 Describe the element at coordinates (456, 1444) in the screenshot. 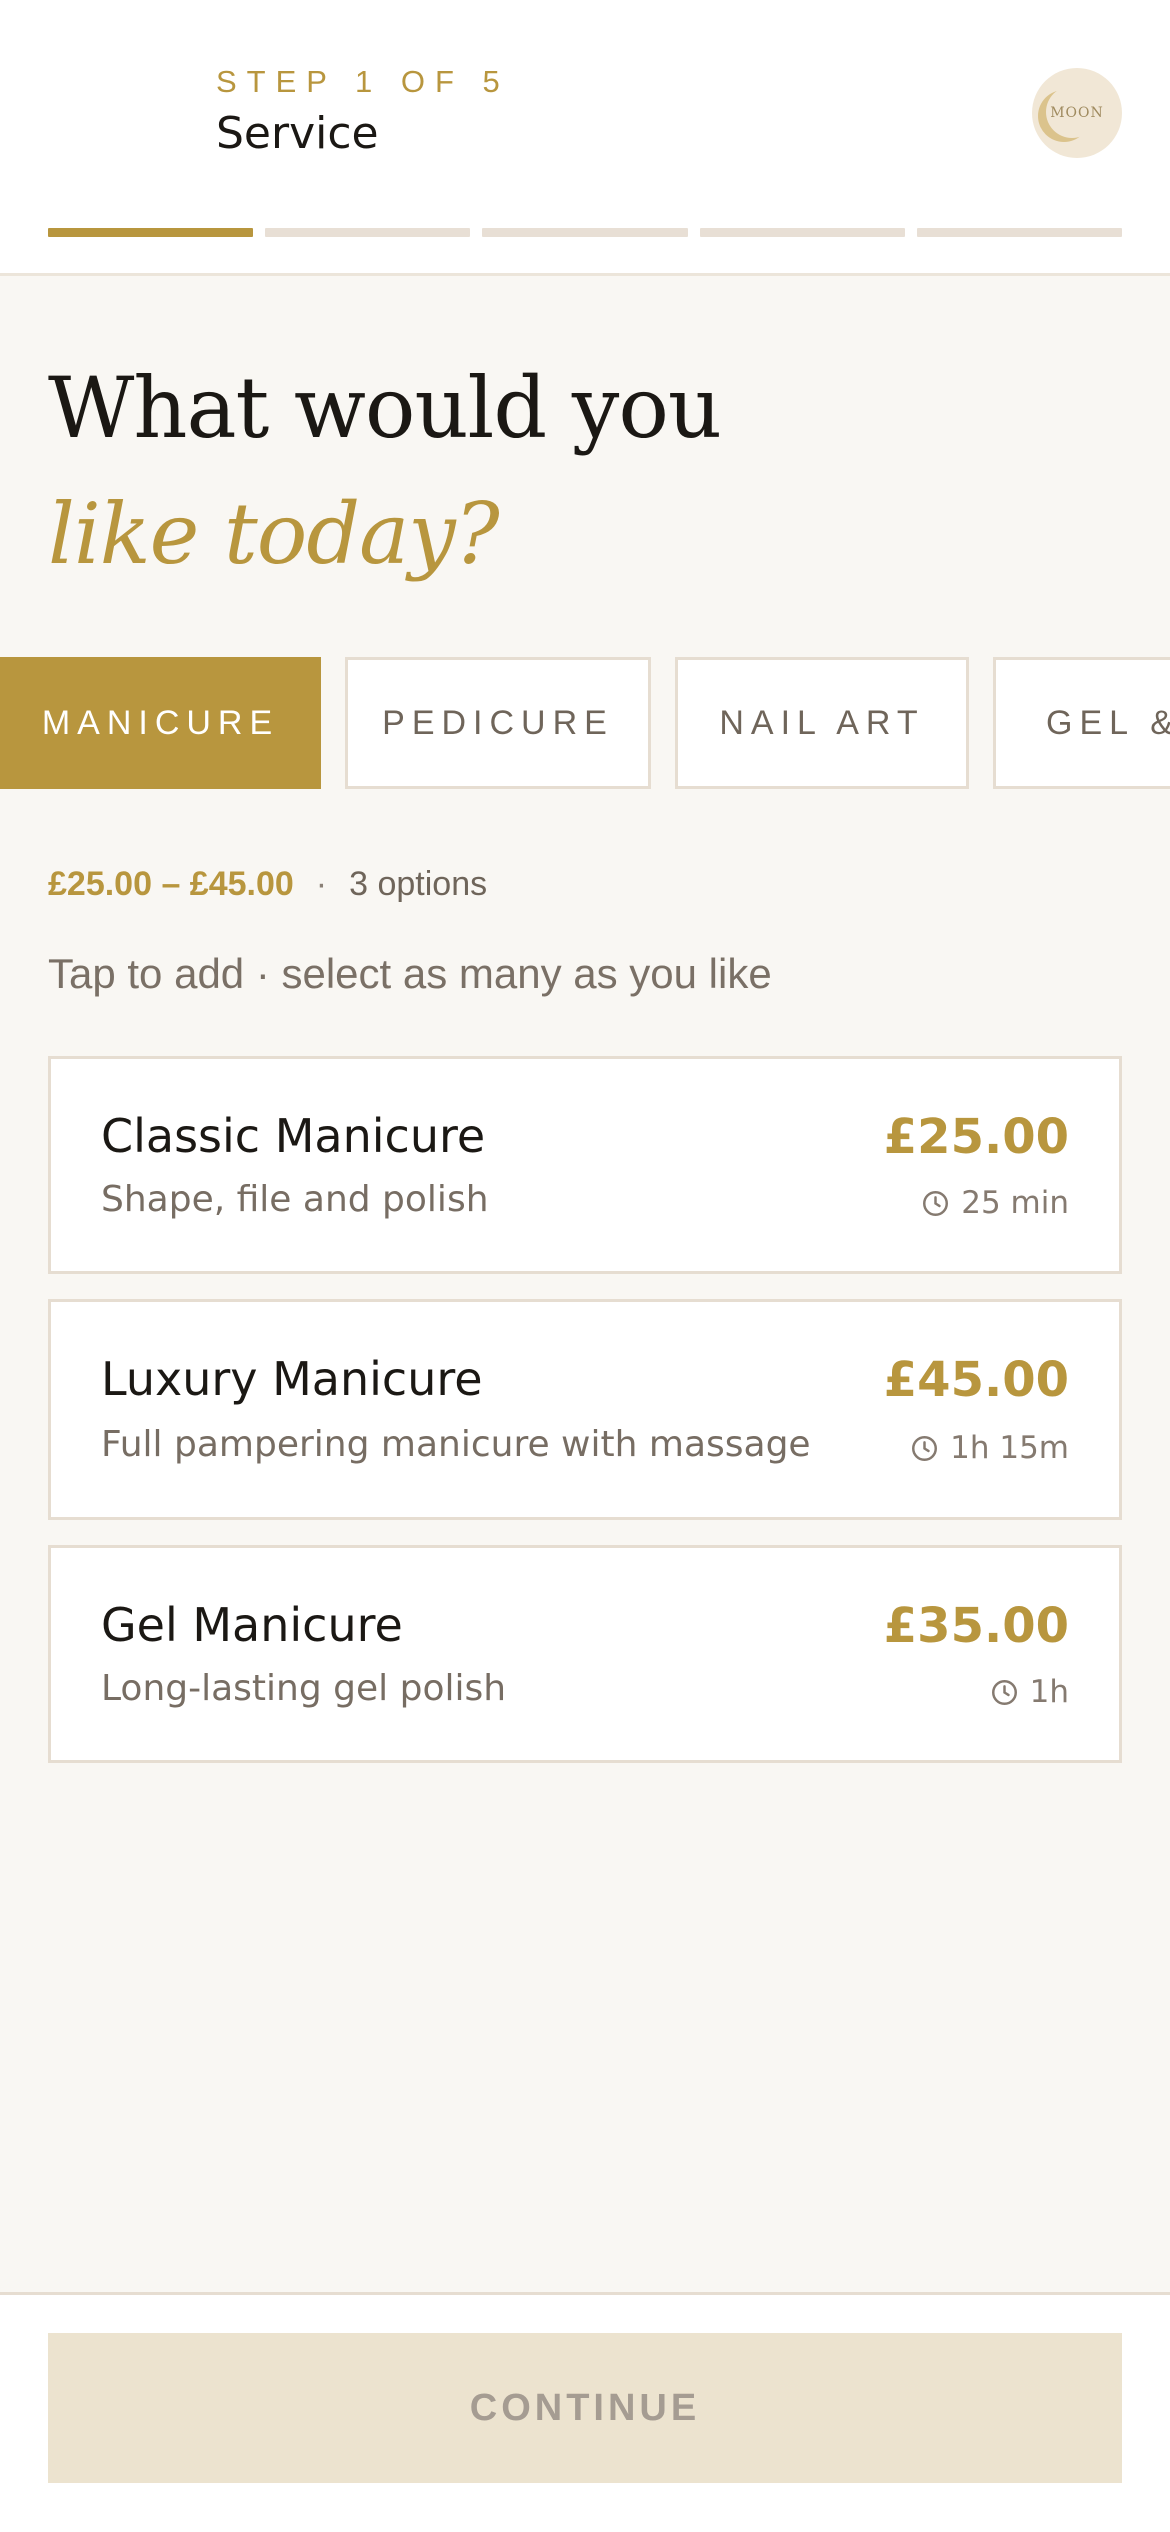

I see `service-description: Full pampering manicure with massage` at that location.